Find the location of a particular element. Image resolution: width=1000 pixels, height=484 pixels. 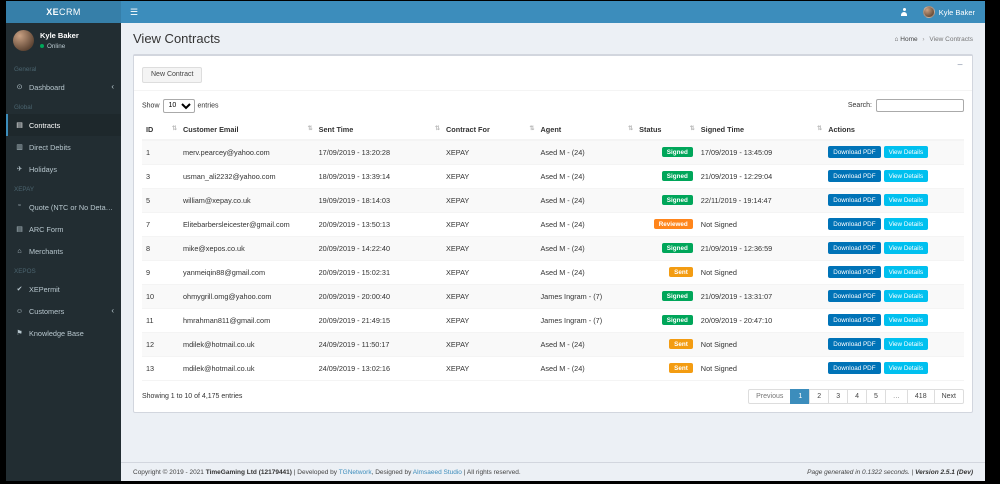

chevron-left-icon: ‹ is located at coordinates (112, 86).